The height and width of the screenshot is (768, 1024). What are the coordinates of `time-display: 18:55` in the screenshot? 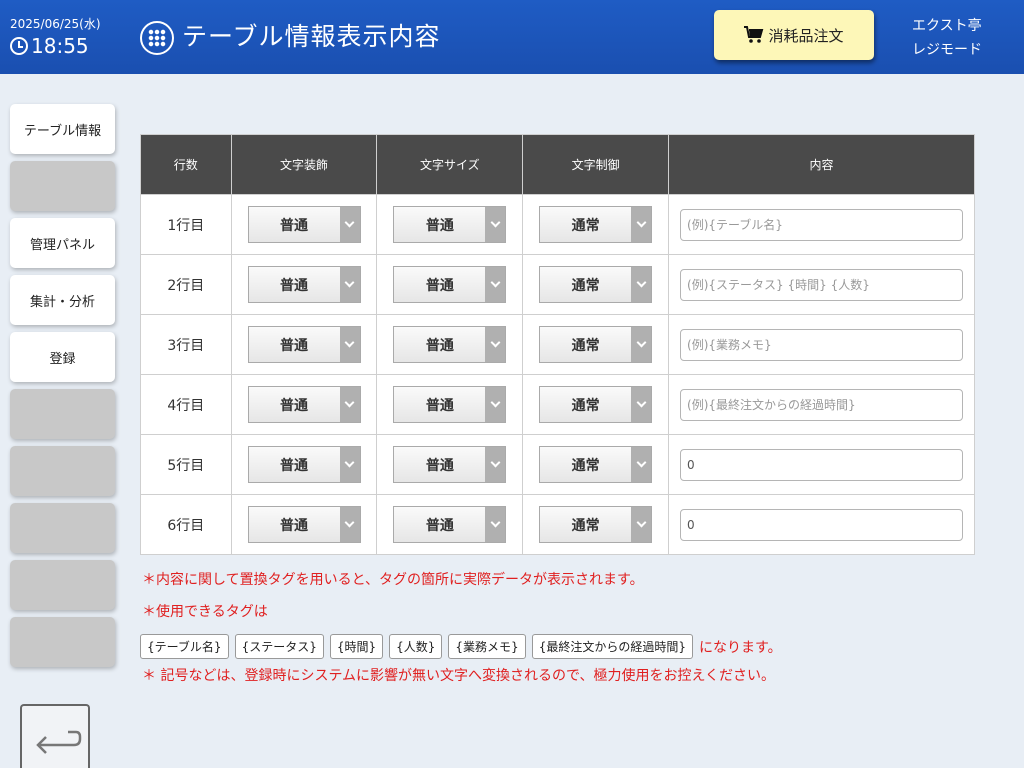 It's located at (60, 46).